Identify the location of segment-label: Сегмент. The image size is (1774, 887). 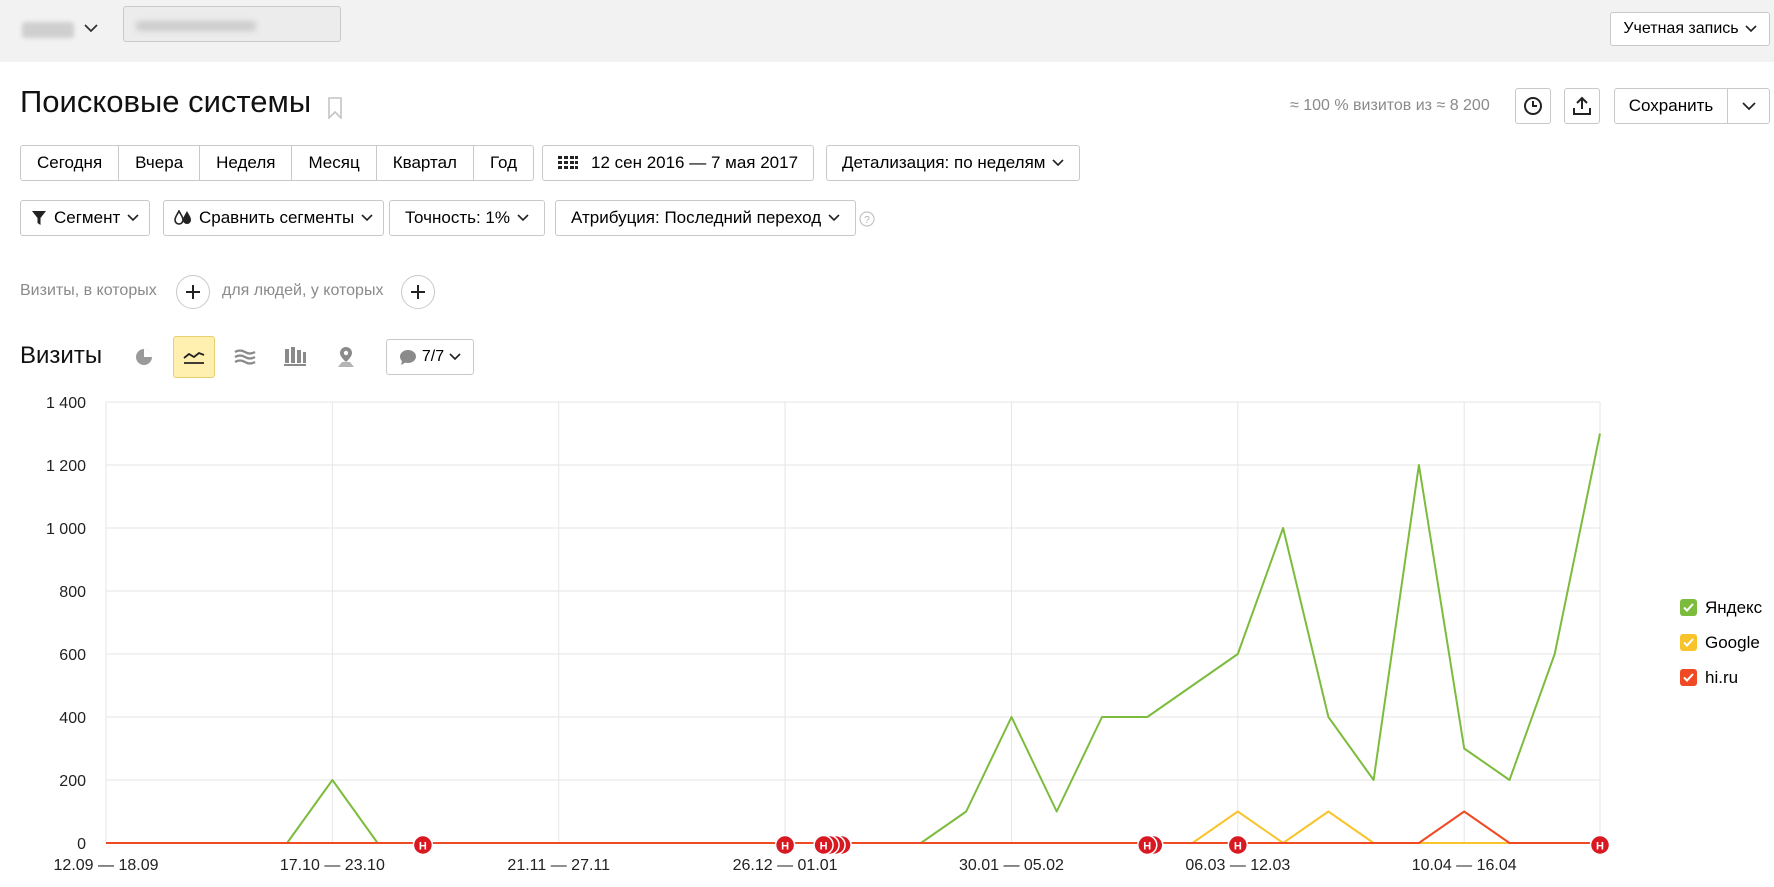
(87, 217).